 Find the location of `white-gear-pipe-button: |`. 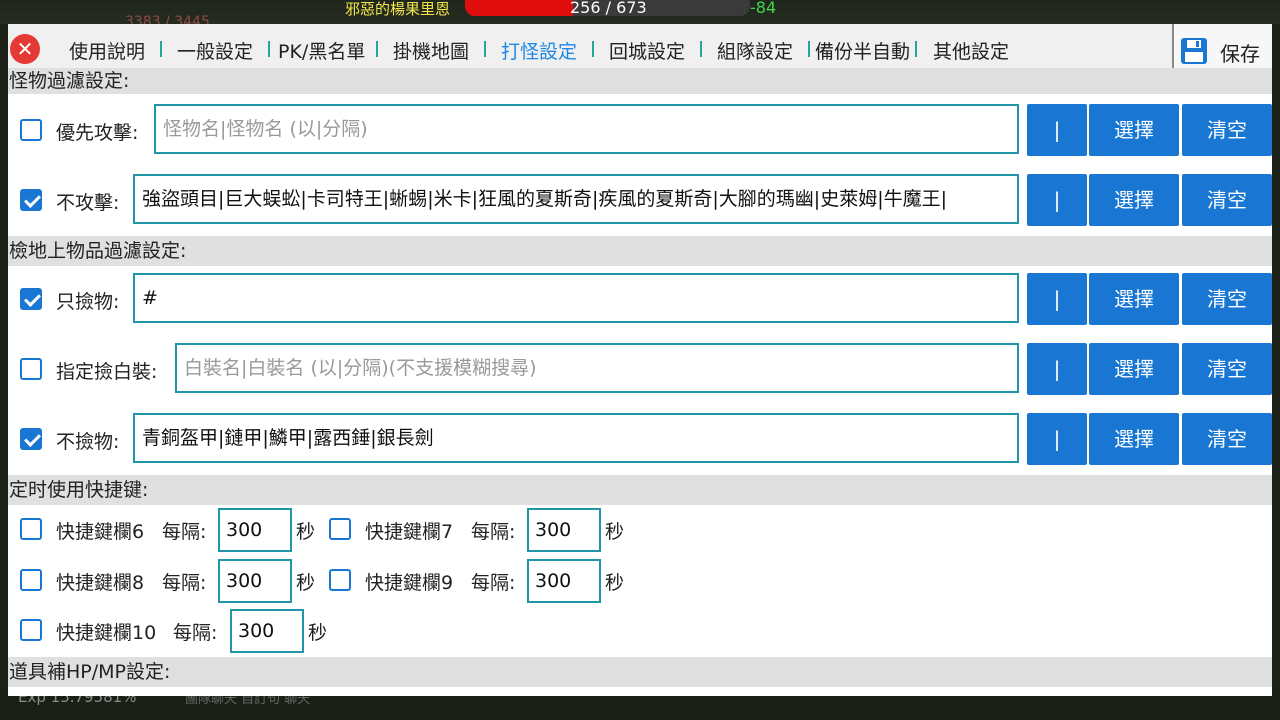

white-gear-pipe-button: | is located at coordinates (1057, 369).